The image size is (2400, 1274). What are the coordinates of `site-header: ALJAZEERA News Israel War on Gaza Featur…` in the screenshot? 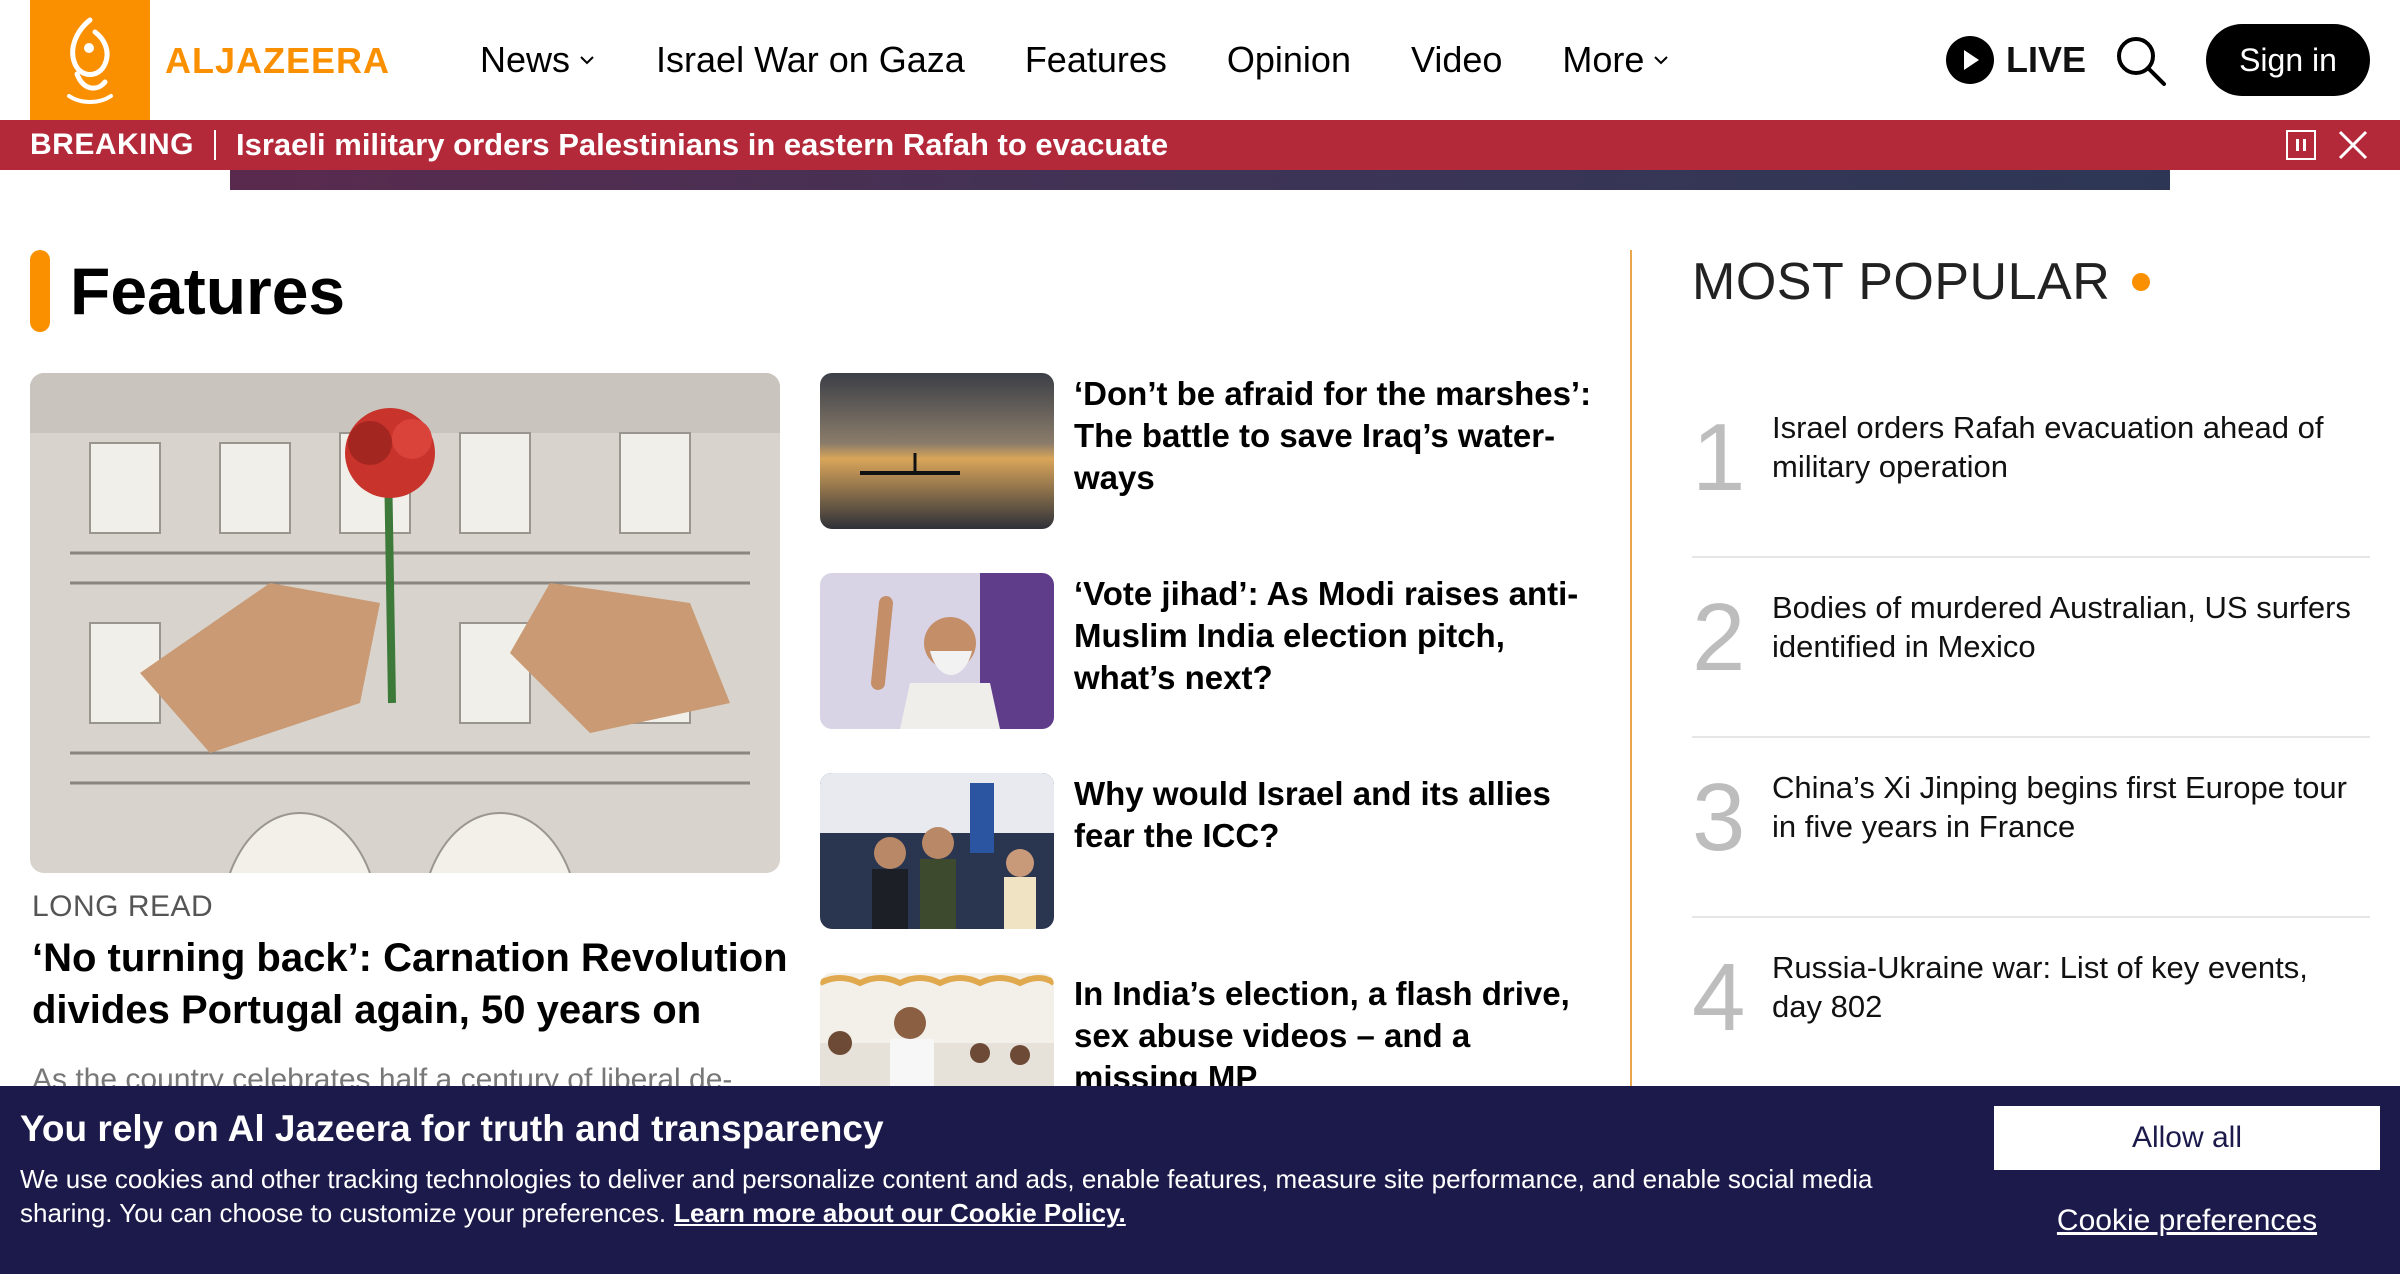 It's located at (1200, 60).